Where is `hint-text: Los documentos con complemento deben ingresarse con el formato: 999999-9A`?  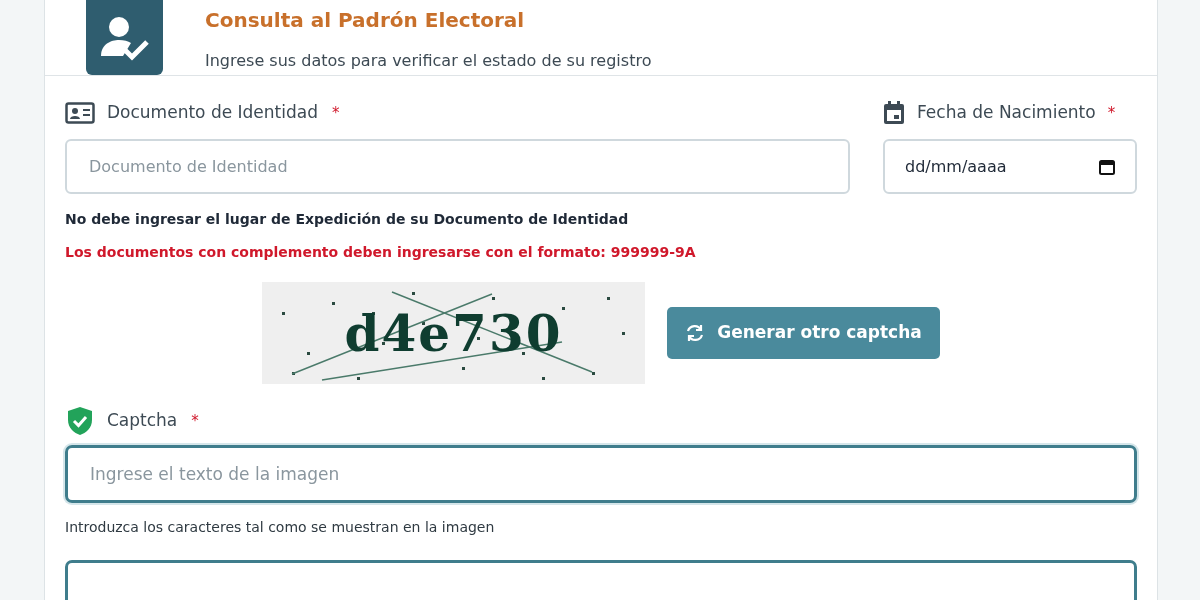
hint-text: Los documentos con complemento deben ingresarse con el formato: 999999-9A is located at coordinates (381, 252).